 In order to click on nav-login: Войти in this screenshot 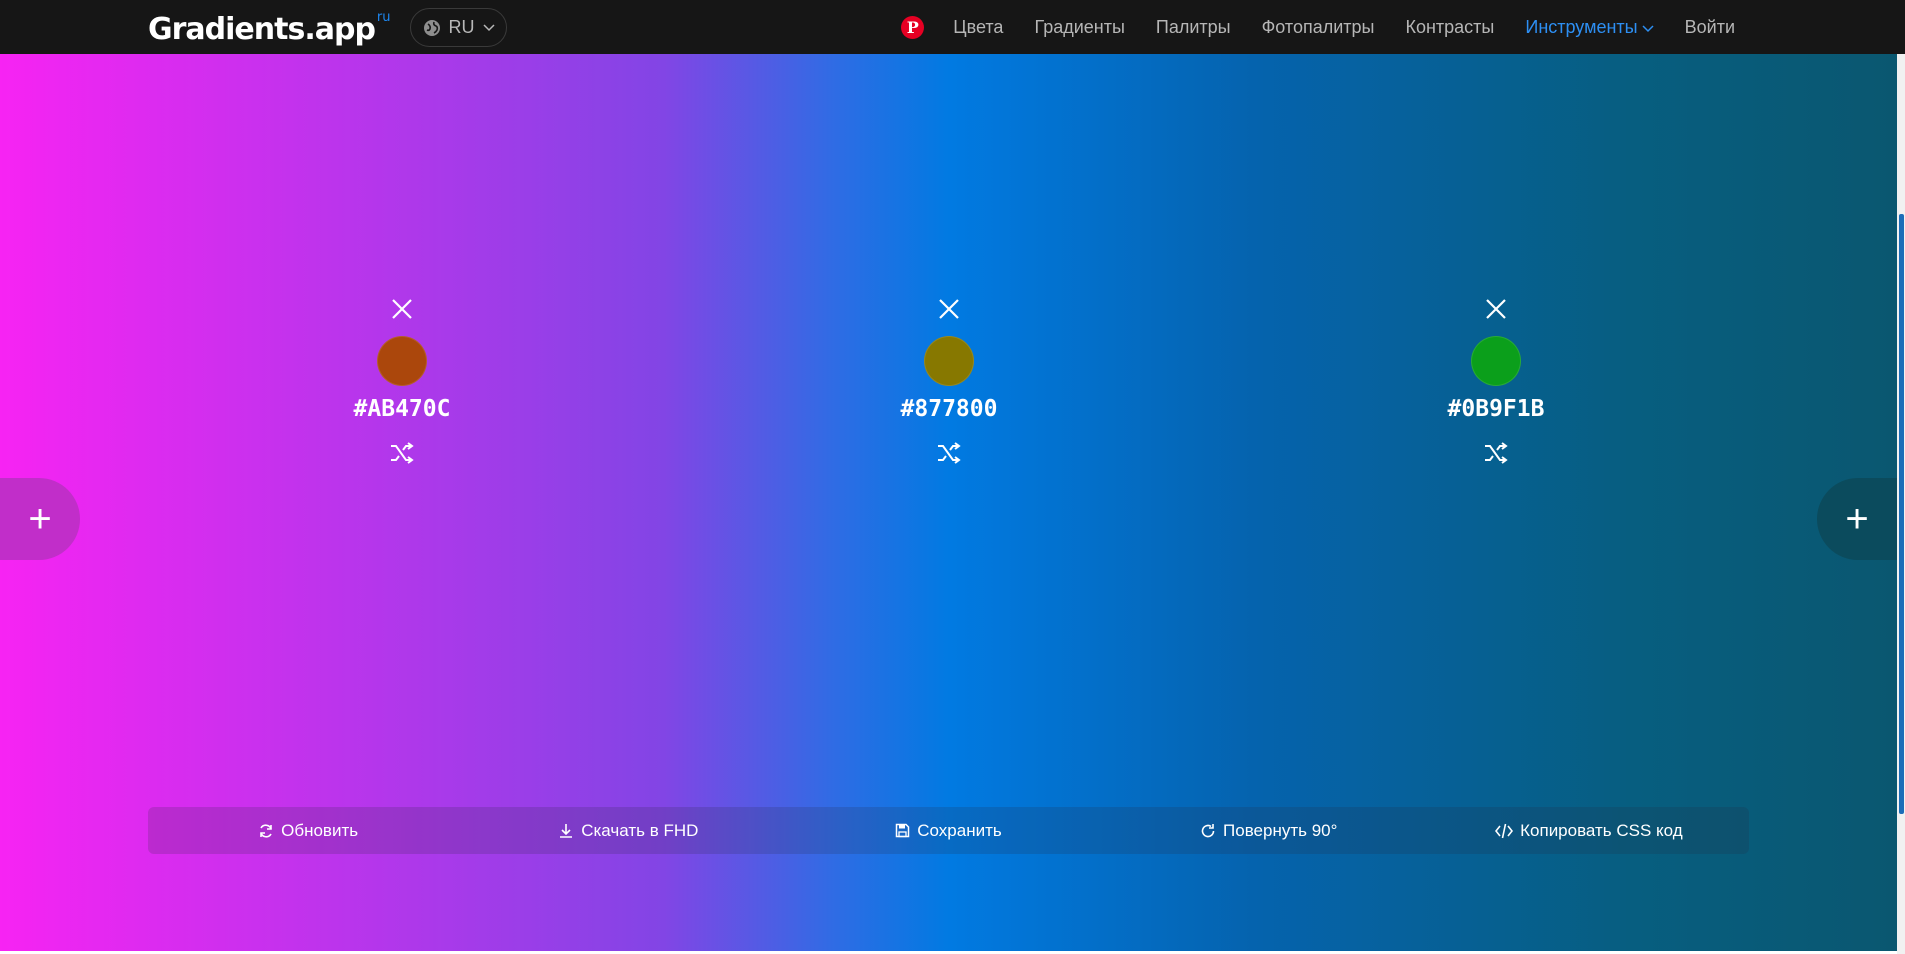, I will do `click(1710, 27)`.